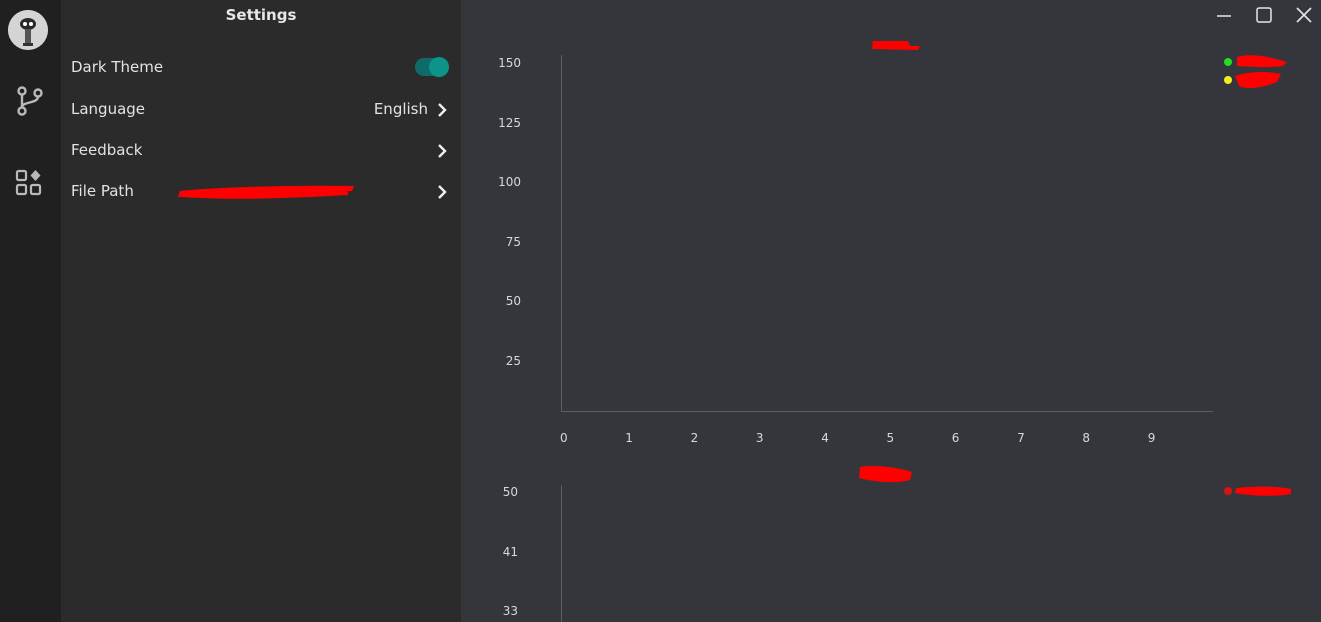 This screenshot has height=622, width=1321. What do you see at coordinates (1304, 15) in the screenshot?
I see `close-icon` at bounding box center [1304, 15].